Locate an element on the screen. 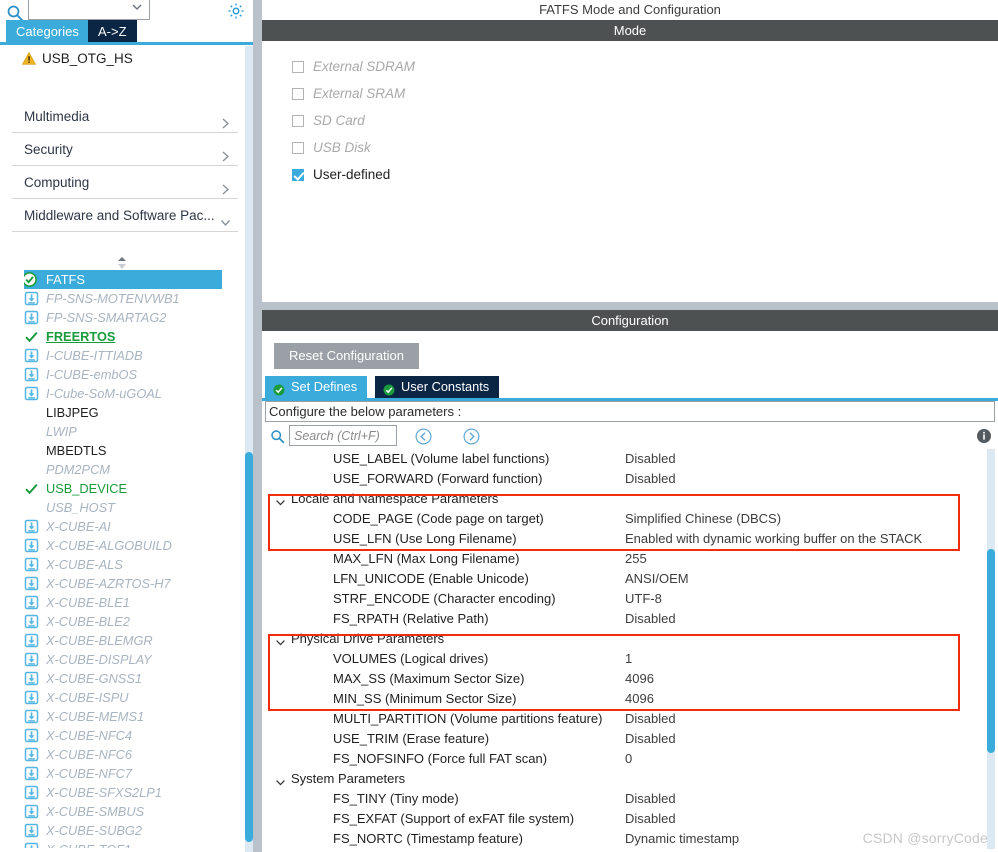  sidebar-middleware-item: X-CUBE-ALGOBUILD is located at coordinates (124, 545).